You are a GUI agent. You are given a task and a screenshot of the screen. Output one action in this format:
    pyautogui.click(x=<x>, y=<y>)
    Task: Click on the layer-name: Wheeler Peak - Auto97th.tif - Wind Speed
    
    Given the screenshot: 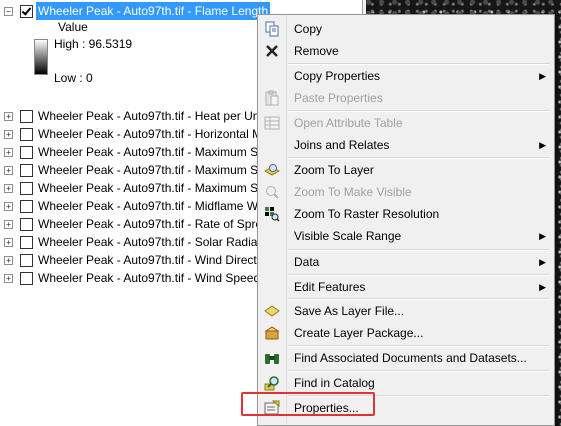 What is the action you would take?
    pyautogui.click(x=149, y=278)
    